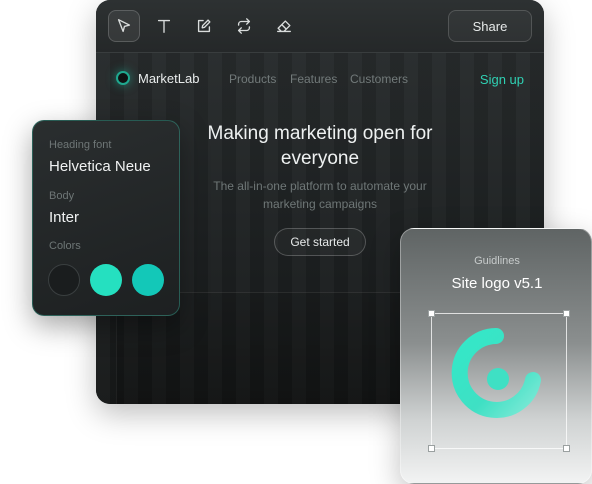 Image resolution: width=592 pixels, height=484 pixels. I want to click on color-swatch-teal, so click(148, 280).